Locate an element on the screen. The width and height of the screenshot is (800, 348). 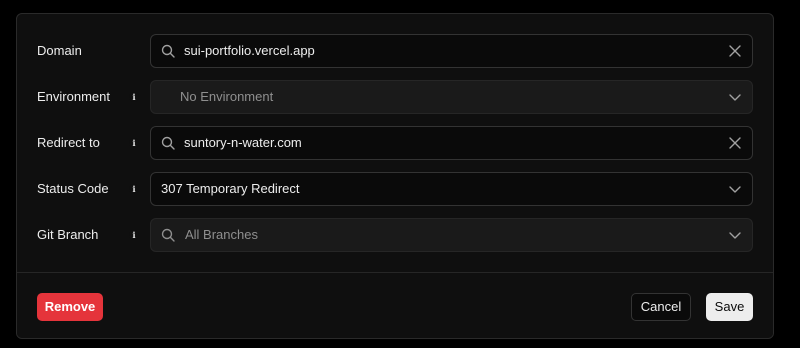
status-row: Status Code i 307 Temporary Redirect is located at coordinates (395, 189).